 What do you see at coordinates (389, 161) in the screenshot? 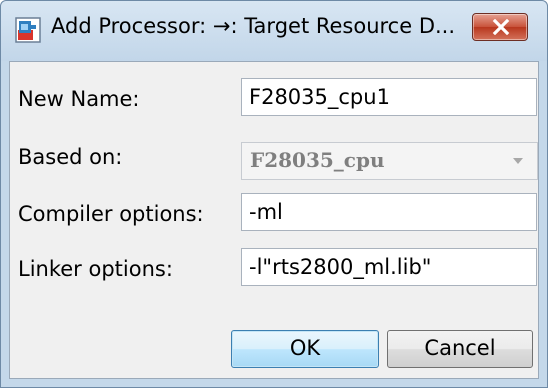
I see `based-on-dropdown: F28035_cpu` at bounding box center [389, 161].